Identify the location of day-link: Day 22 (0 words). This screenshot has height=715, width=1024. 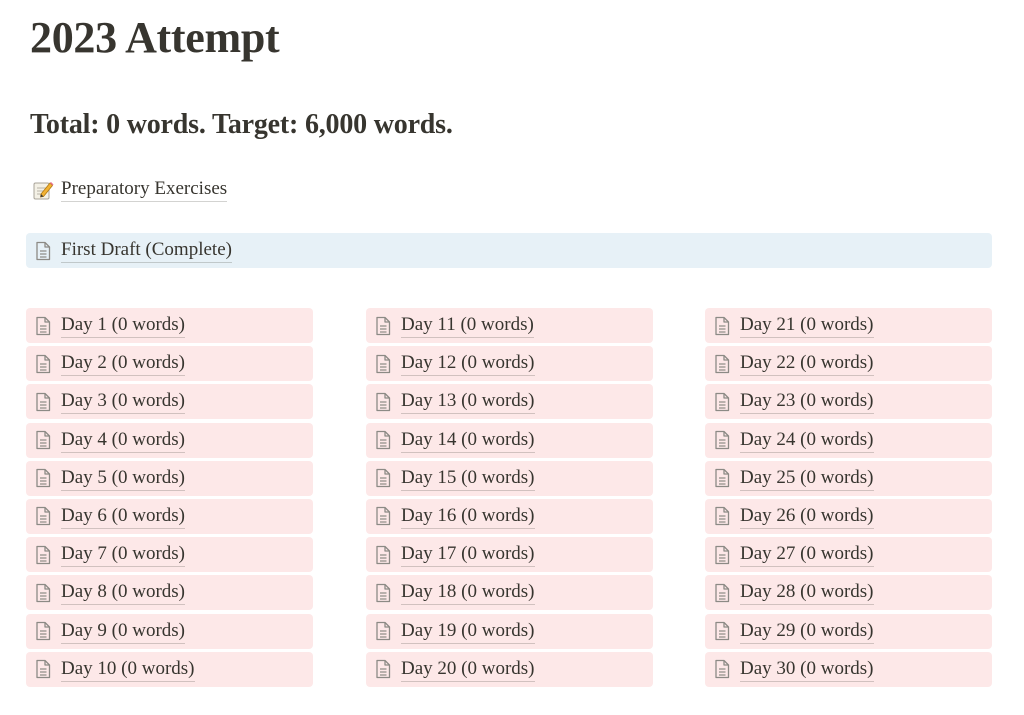
(848, 364).